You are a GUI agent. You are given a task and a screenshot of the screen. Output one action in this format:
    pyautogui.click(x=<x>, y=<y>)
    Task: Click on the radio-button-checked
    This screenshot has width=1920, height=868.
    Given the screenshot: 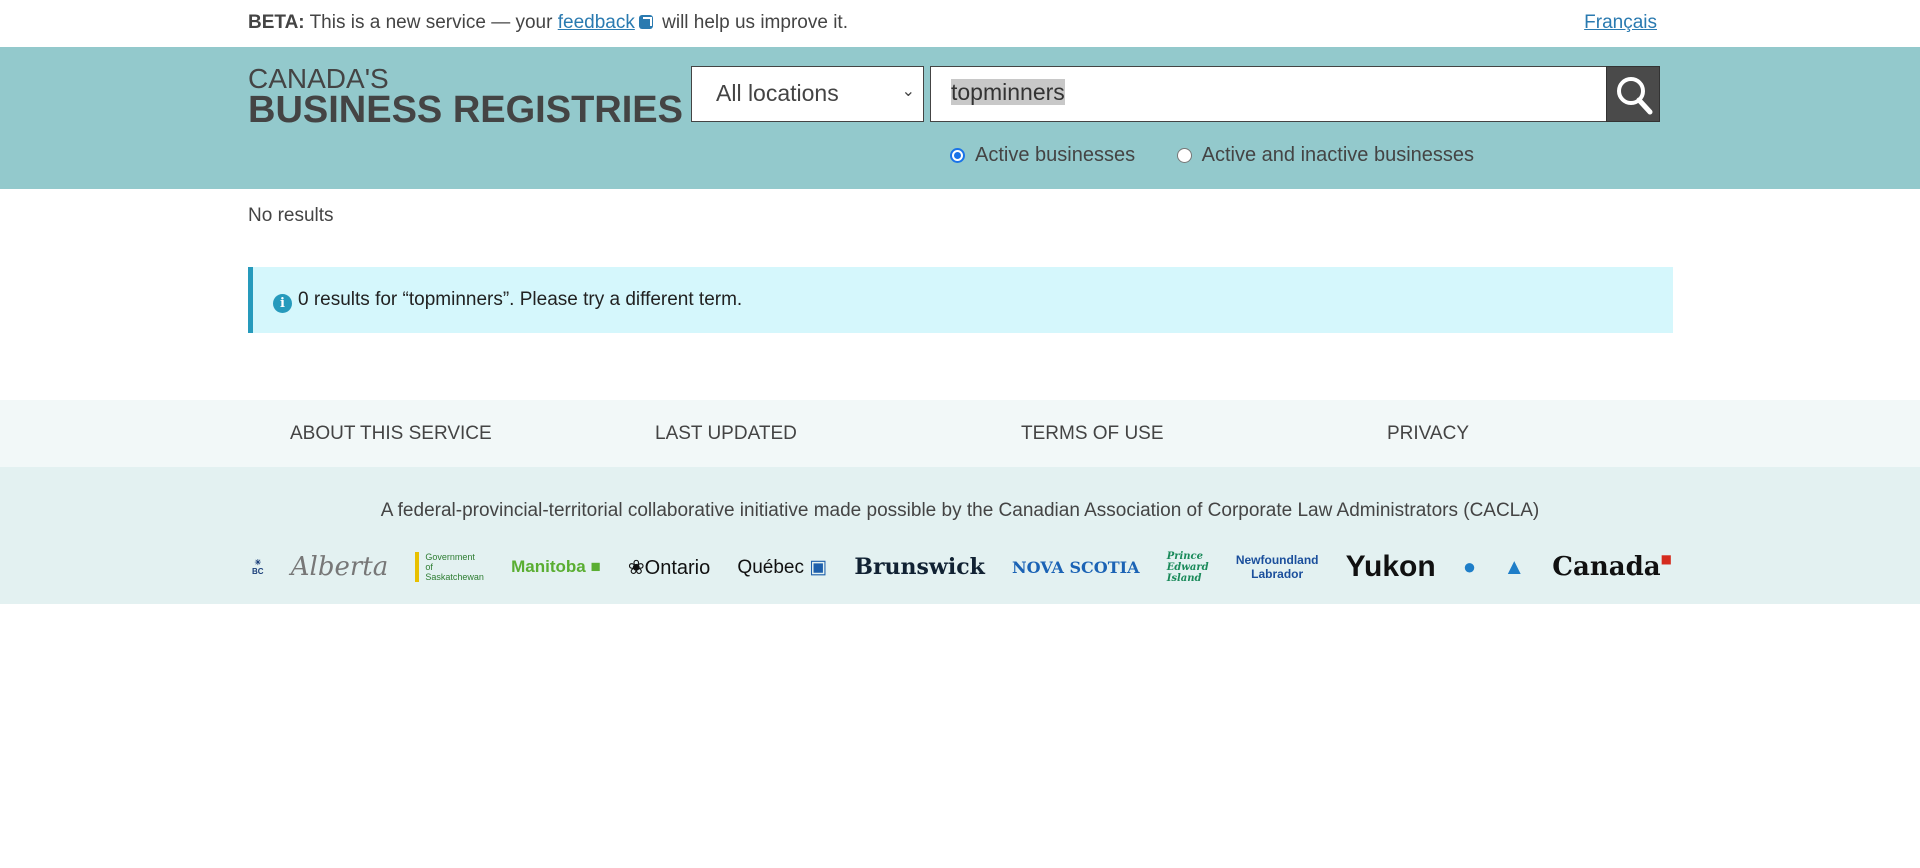 What is the action you would take?
    pyautogui.click(x=957, y=155)
    